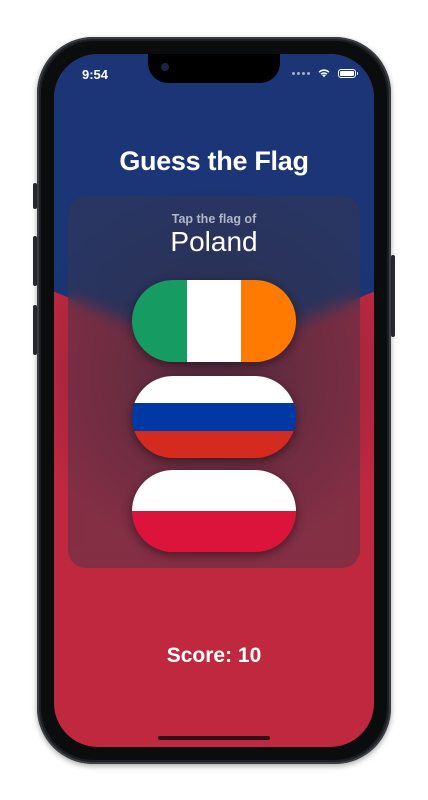  I want to click on home-indicator, so click(214, 738).